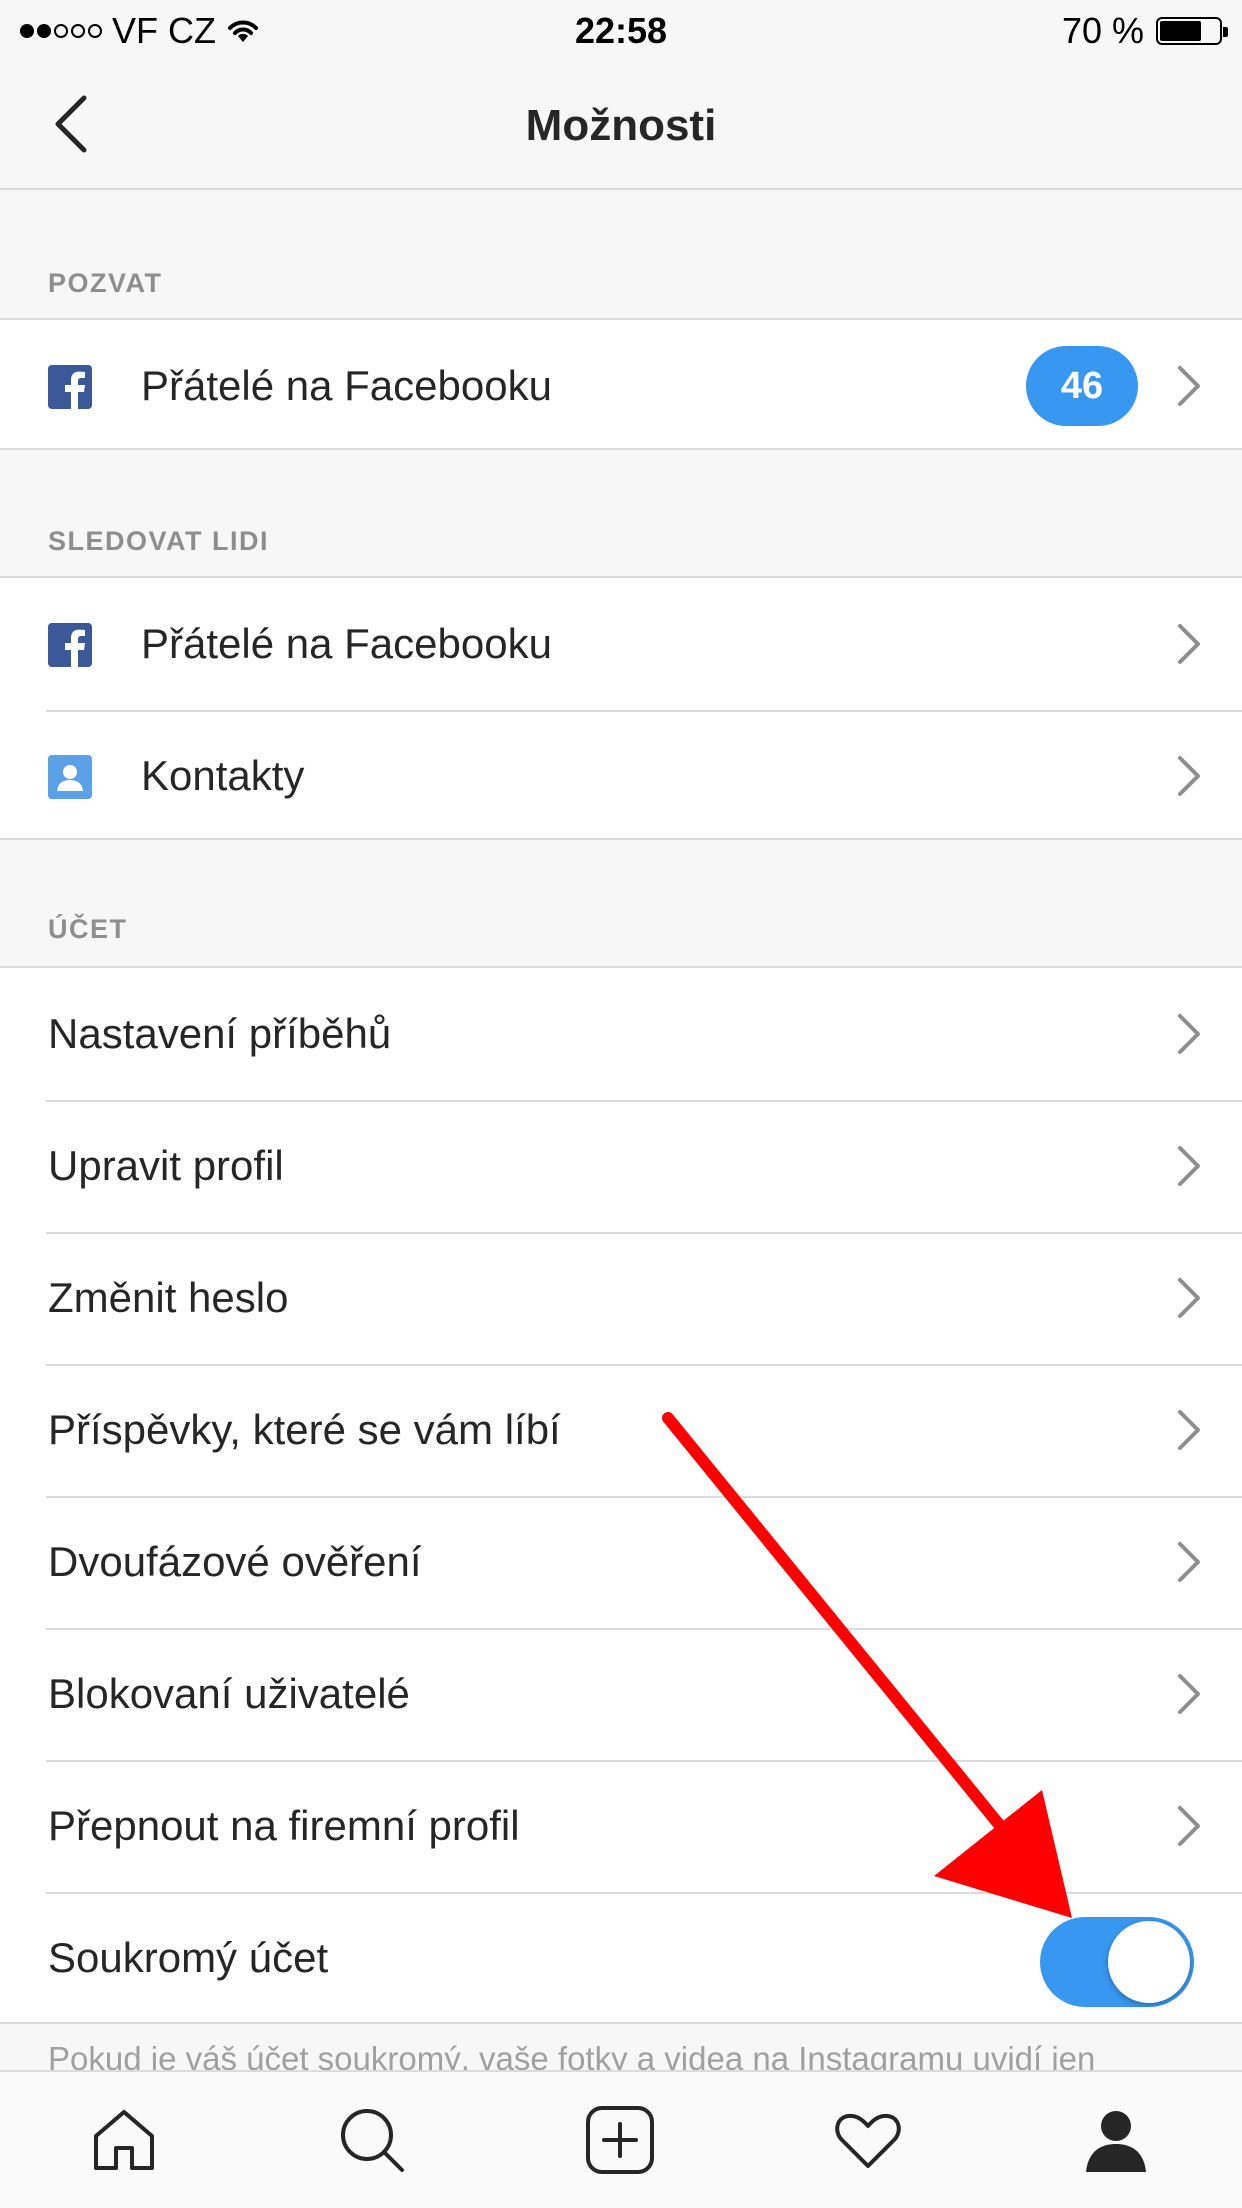 The height and width of the screenshot is (2208, 1242). What do you see at coordinates (229, 1693) in the screenshot?
I see `blocked-users-label: Blokovaní uživatelé` at bounding box center [229, 1693].